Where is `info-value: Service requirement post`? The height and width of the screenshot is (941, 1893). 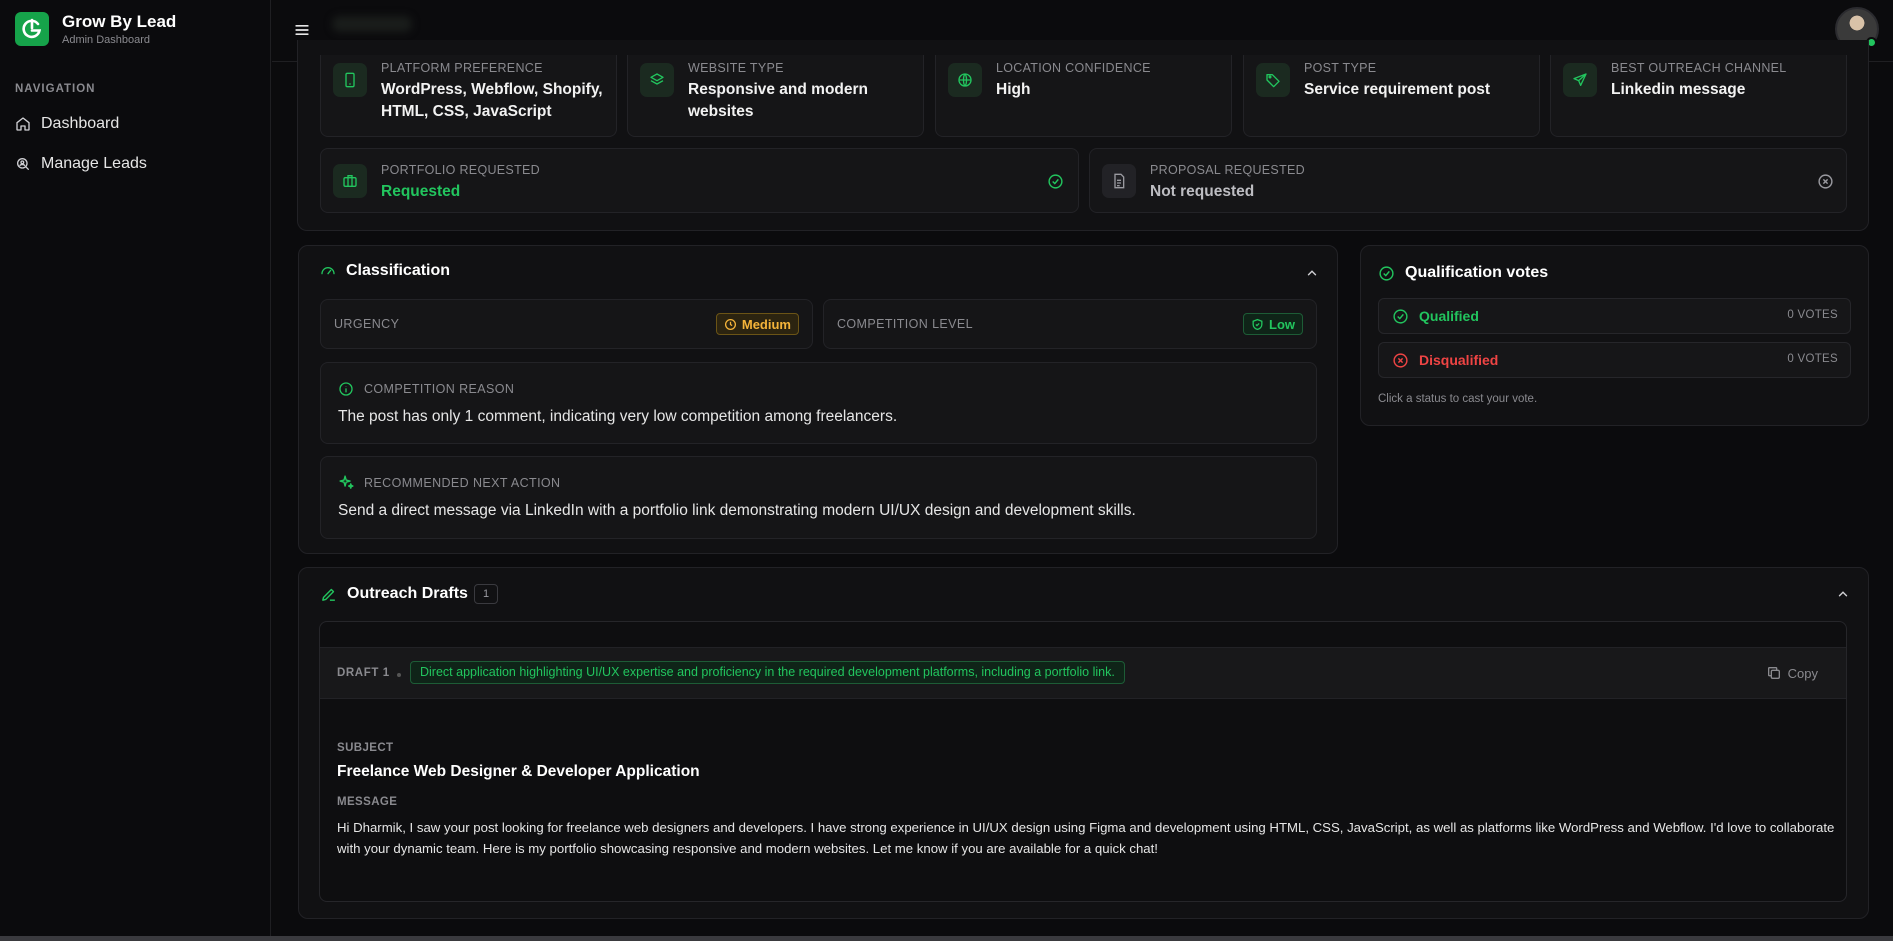
info-value: Service requirement post is located at coordinates (1397, 89).